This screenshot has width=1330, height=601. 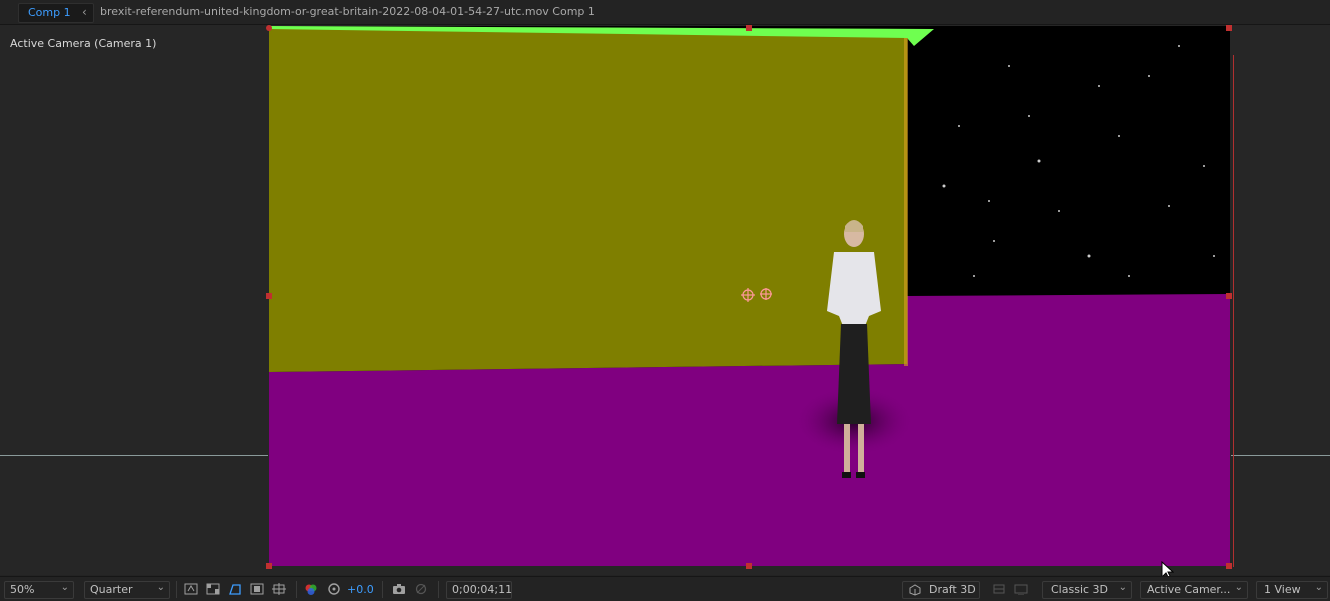 I want to click on grid-guides-icon, so click(x=279, y=589).